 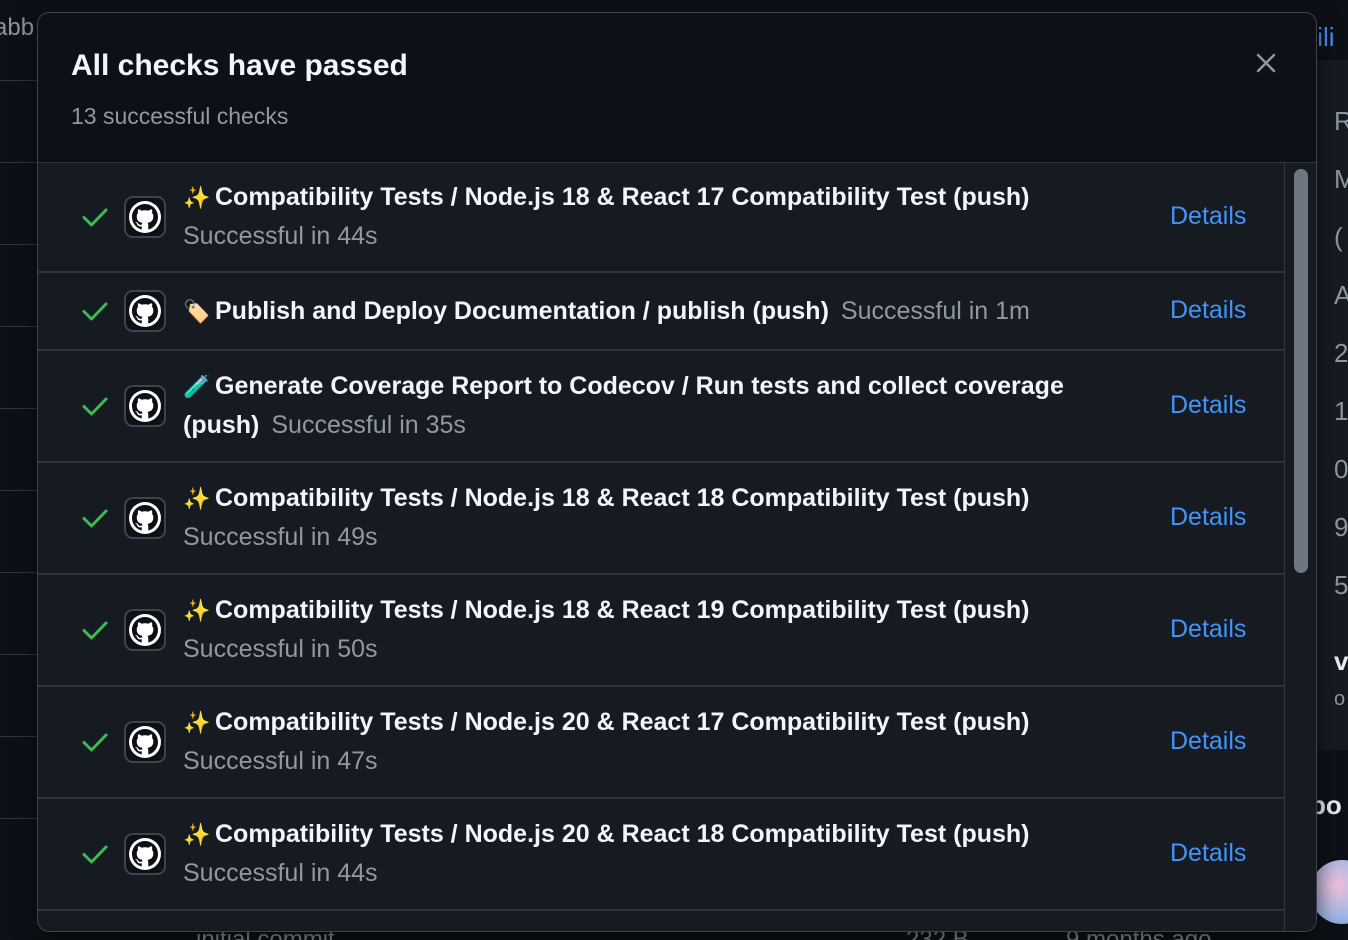 I want to click on sidebar-fragment: o, so click(x=1340, y=699).